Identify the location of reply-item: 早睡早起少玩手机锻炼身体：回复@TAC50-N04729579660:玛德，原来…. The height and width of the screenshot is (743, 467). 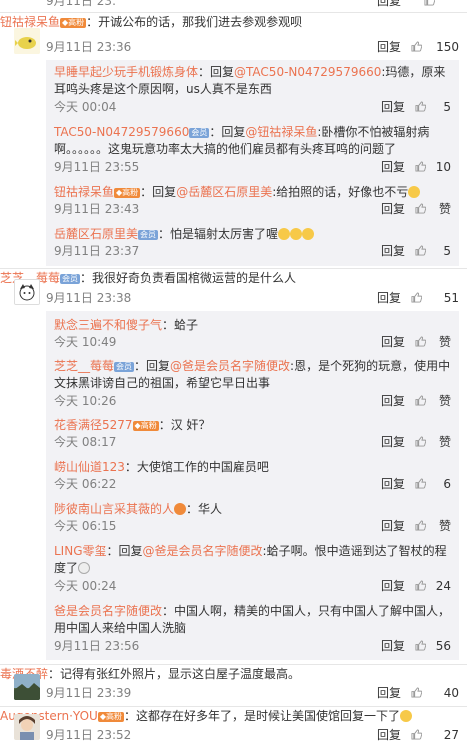
(252, 89).